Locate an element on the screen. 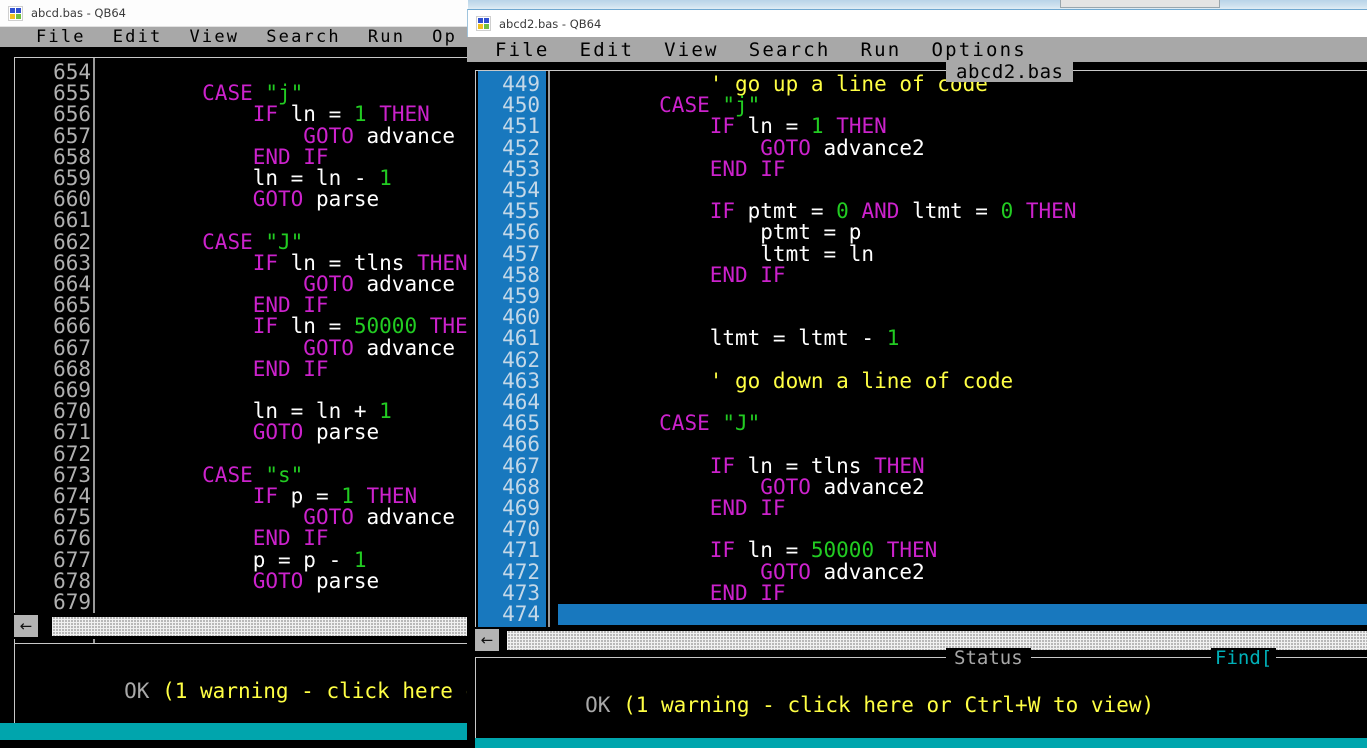 This screenshot has height=748, width=1367. window1-status-panel: OK (1 warning - click here or Ctrl+ is located at coordinates (290, 685).